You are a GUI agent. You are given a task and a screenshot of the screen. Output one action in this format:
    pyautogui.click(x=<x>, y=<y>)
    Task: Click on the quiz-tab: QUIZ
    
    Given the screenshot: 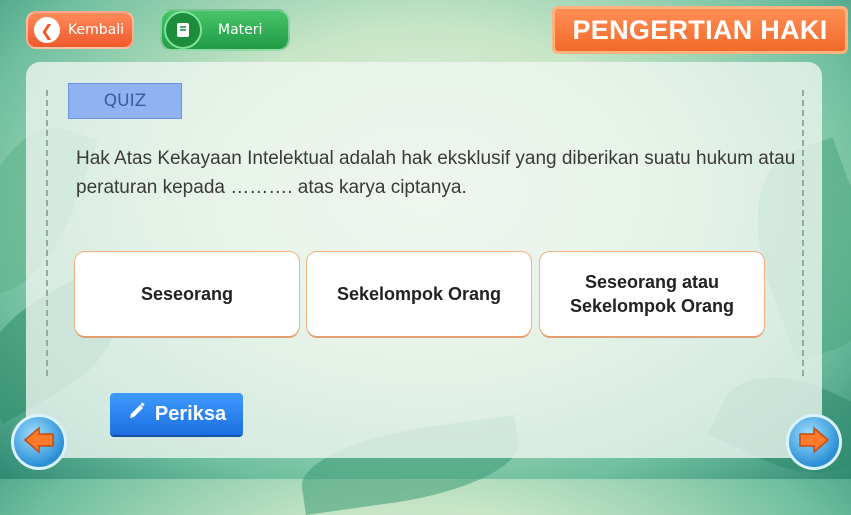 What is the action you would take?
    pyautogui.click(x=125, y=101)
    